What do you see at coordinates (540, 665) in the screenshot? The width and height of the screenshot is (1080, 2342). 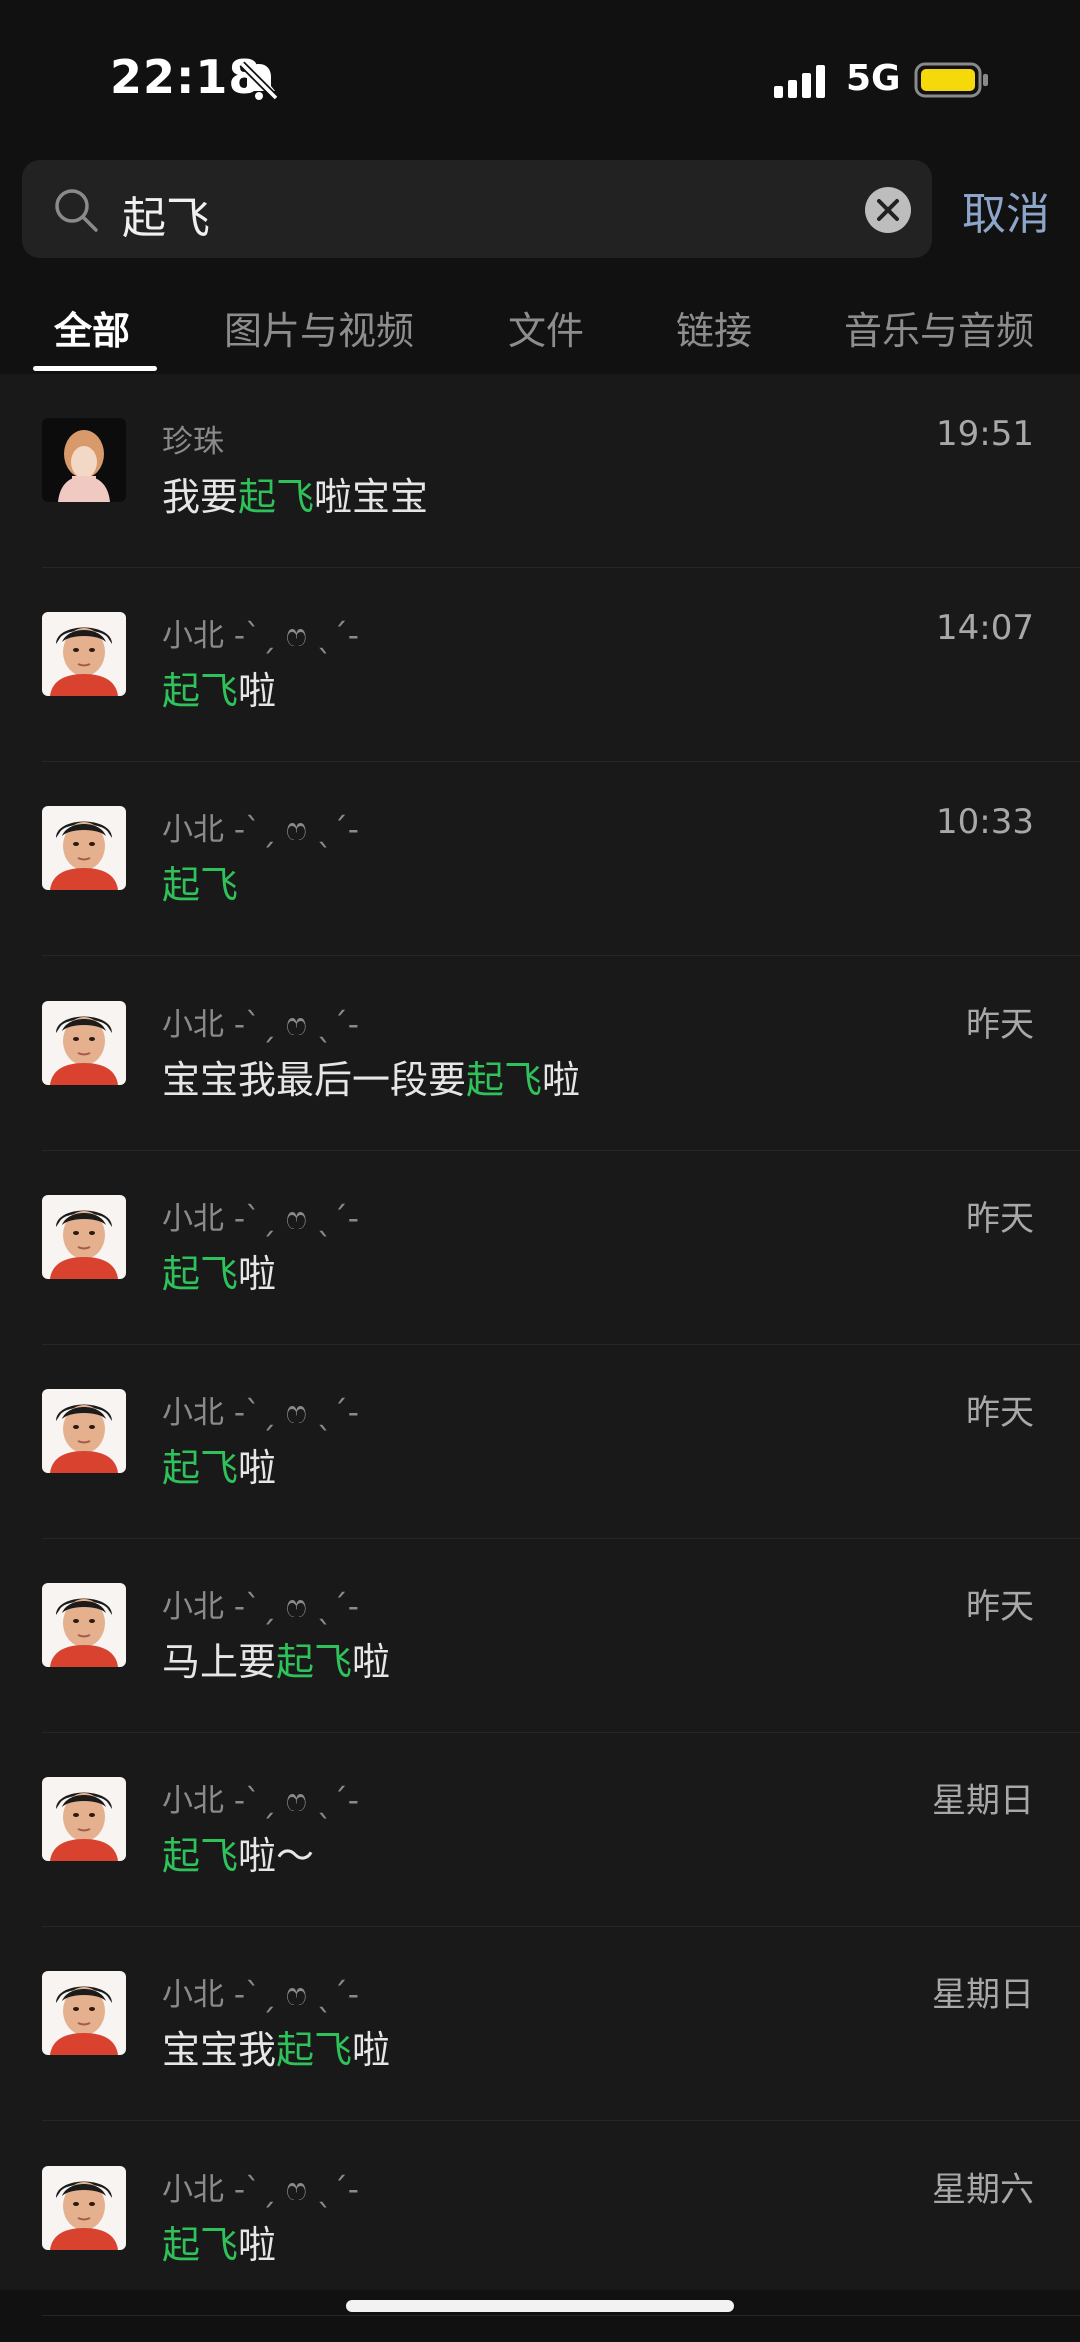 I see `result-row: 小北 -ˋˏ ෆ ˎˊ- 起飞啦 14:07` at bounding box center [540, 665].